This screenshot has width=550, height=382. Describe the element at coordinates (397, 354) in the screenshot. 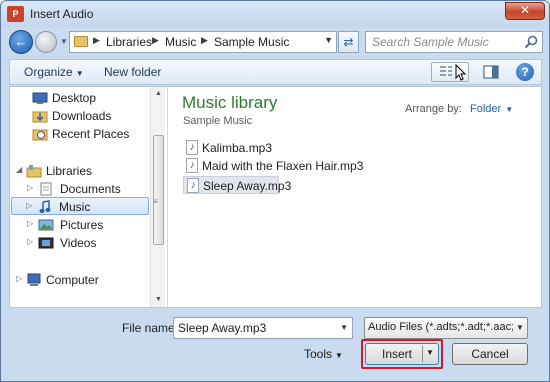

I see `insert-label: Insert` at that location.